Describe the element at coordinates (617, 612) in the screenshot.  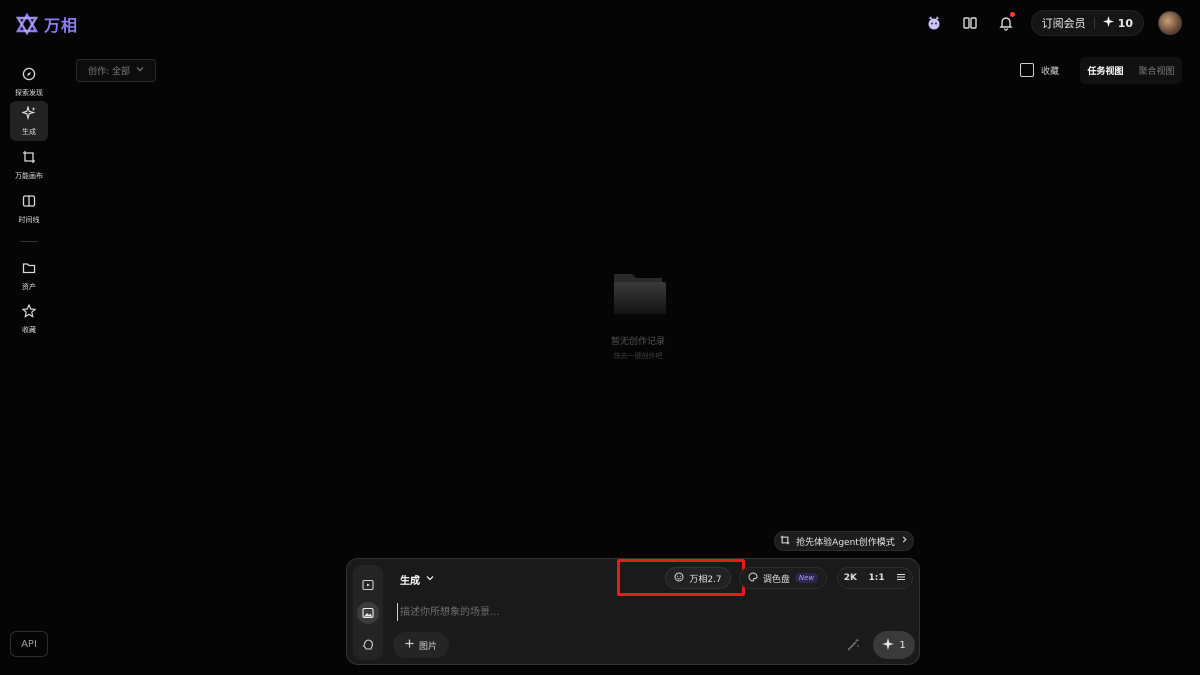
I see `prompt-input` at that location.